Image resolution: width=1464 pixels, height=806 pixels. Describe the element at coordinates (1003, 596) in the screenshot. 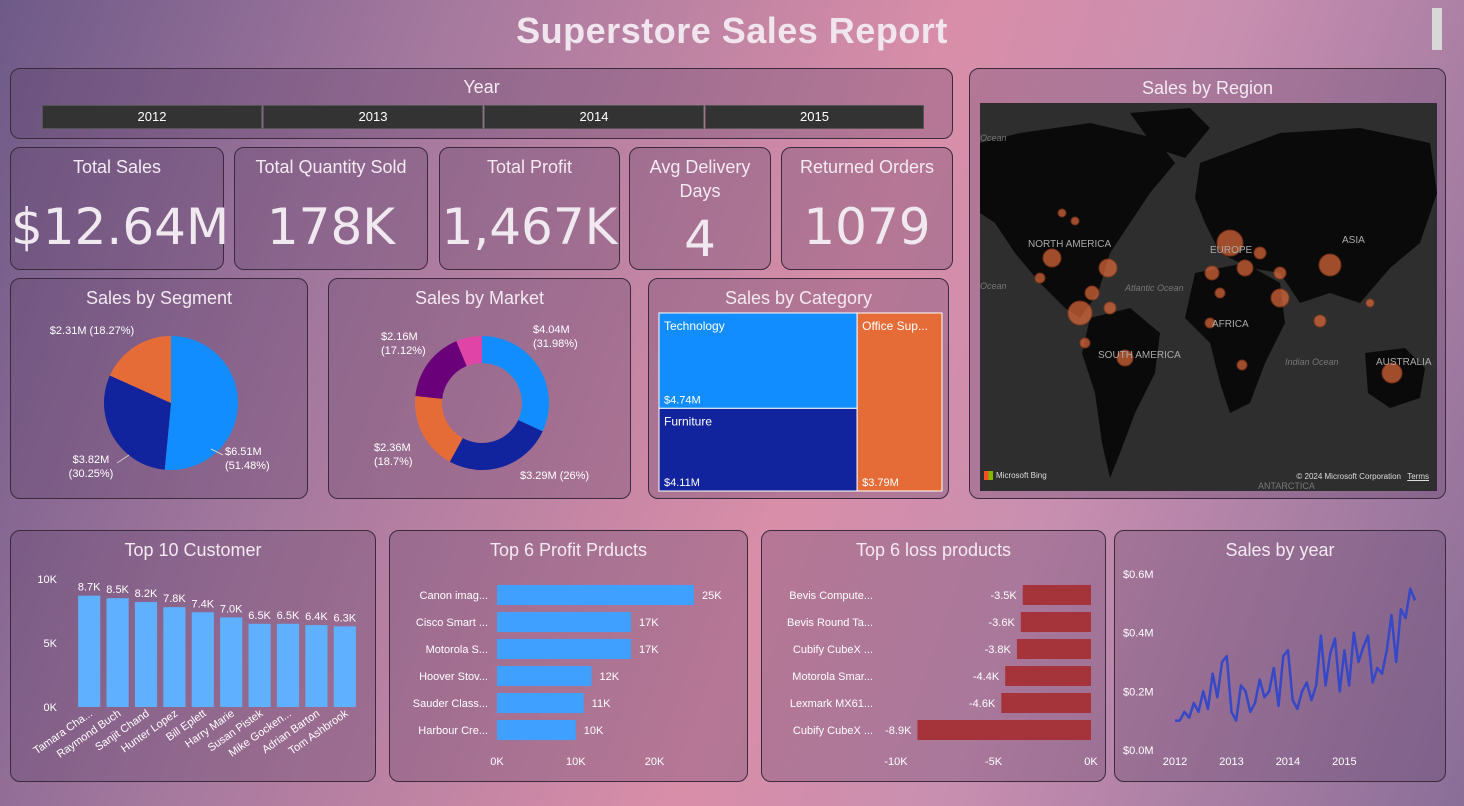

I see `bar-value-label: -3.5K` at that location.